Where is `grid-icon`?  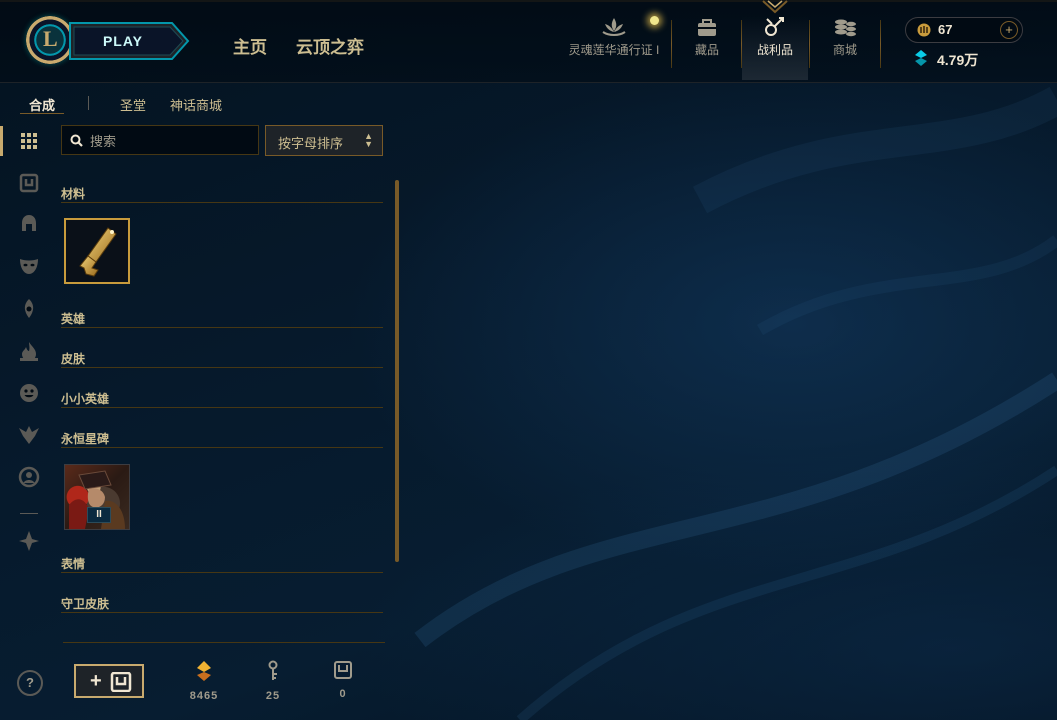 grid-icon is located at coordinates (29, 141).